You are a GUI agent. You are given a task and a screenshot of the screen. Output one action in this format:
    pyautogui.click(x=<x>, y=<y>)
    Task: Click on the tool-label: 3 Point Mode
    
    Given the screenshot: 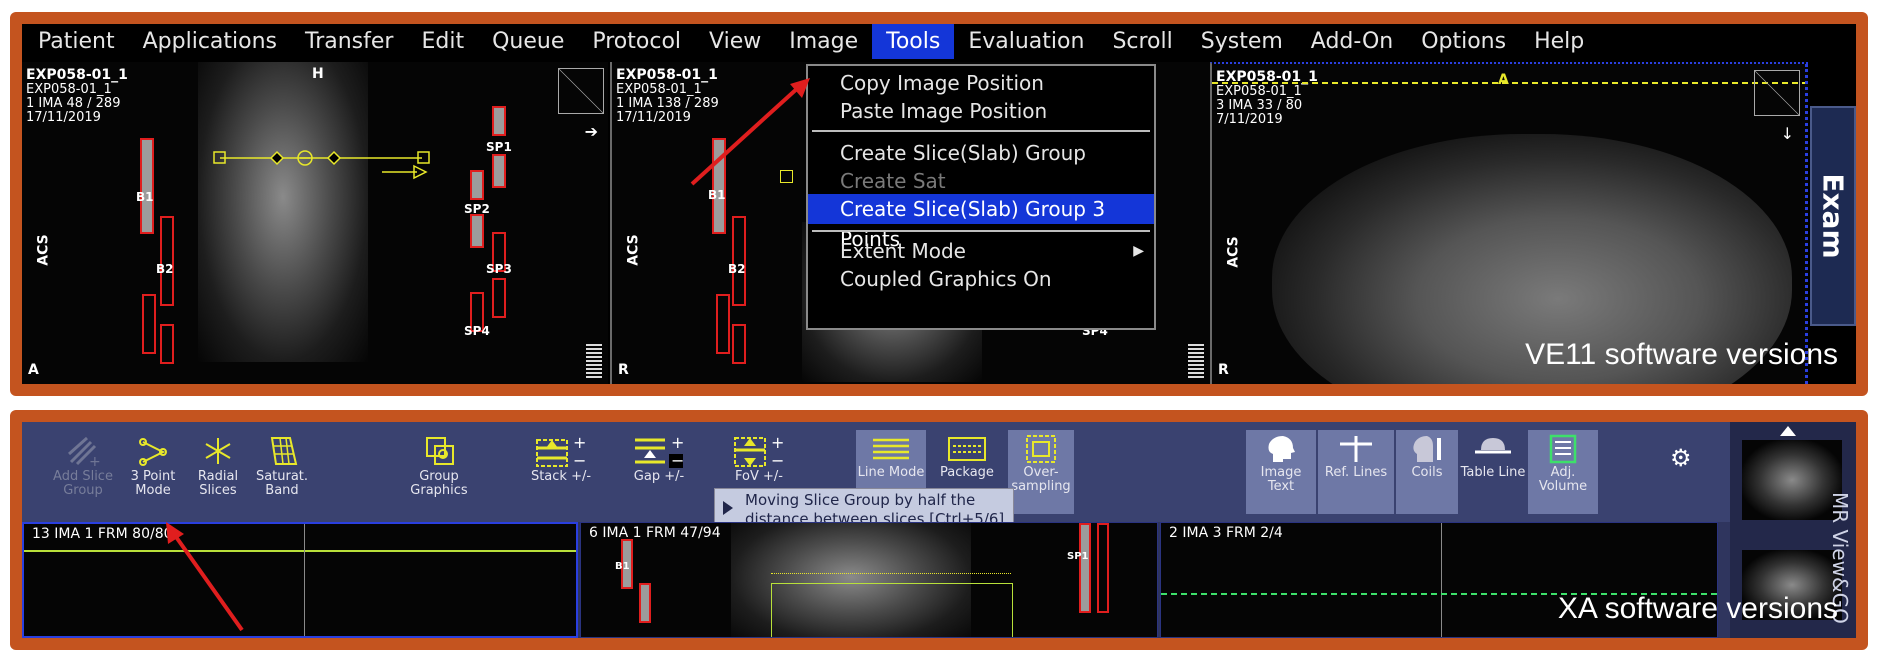 What is the action you would take?
    pyautogui.click(x=153, y=483)
    